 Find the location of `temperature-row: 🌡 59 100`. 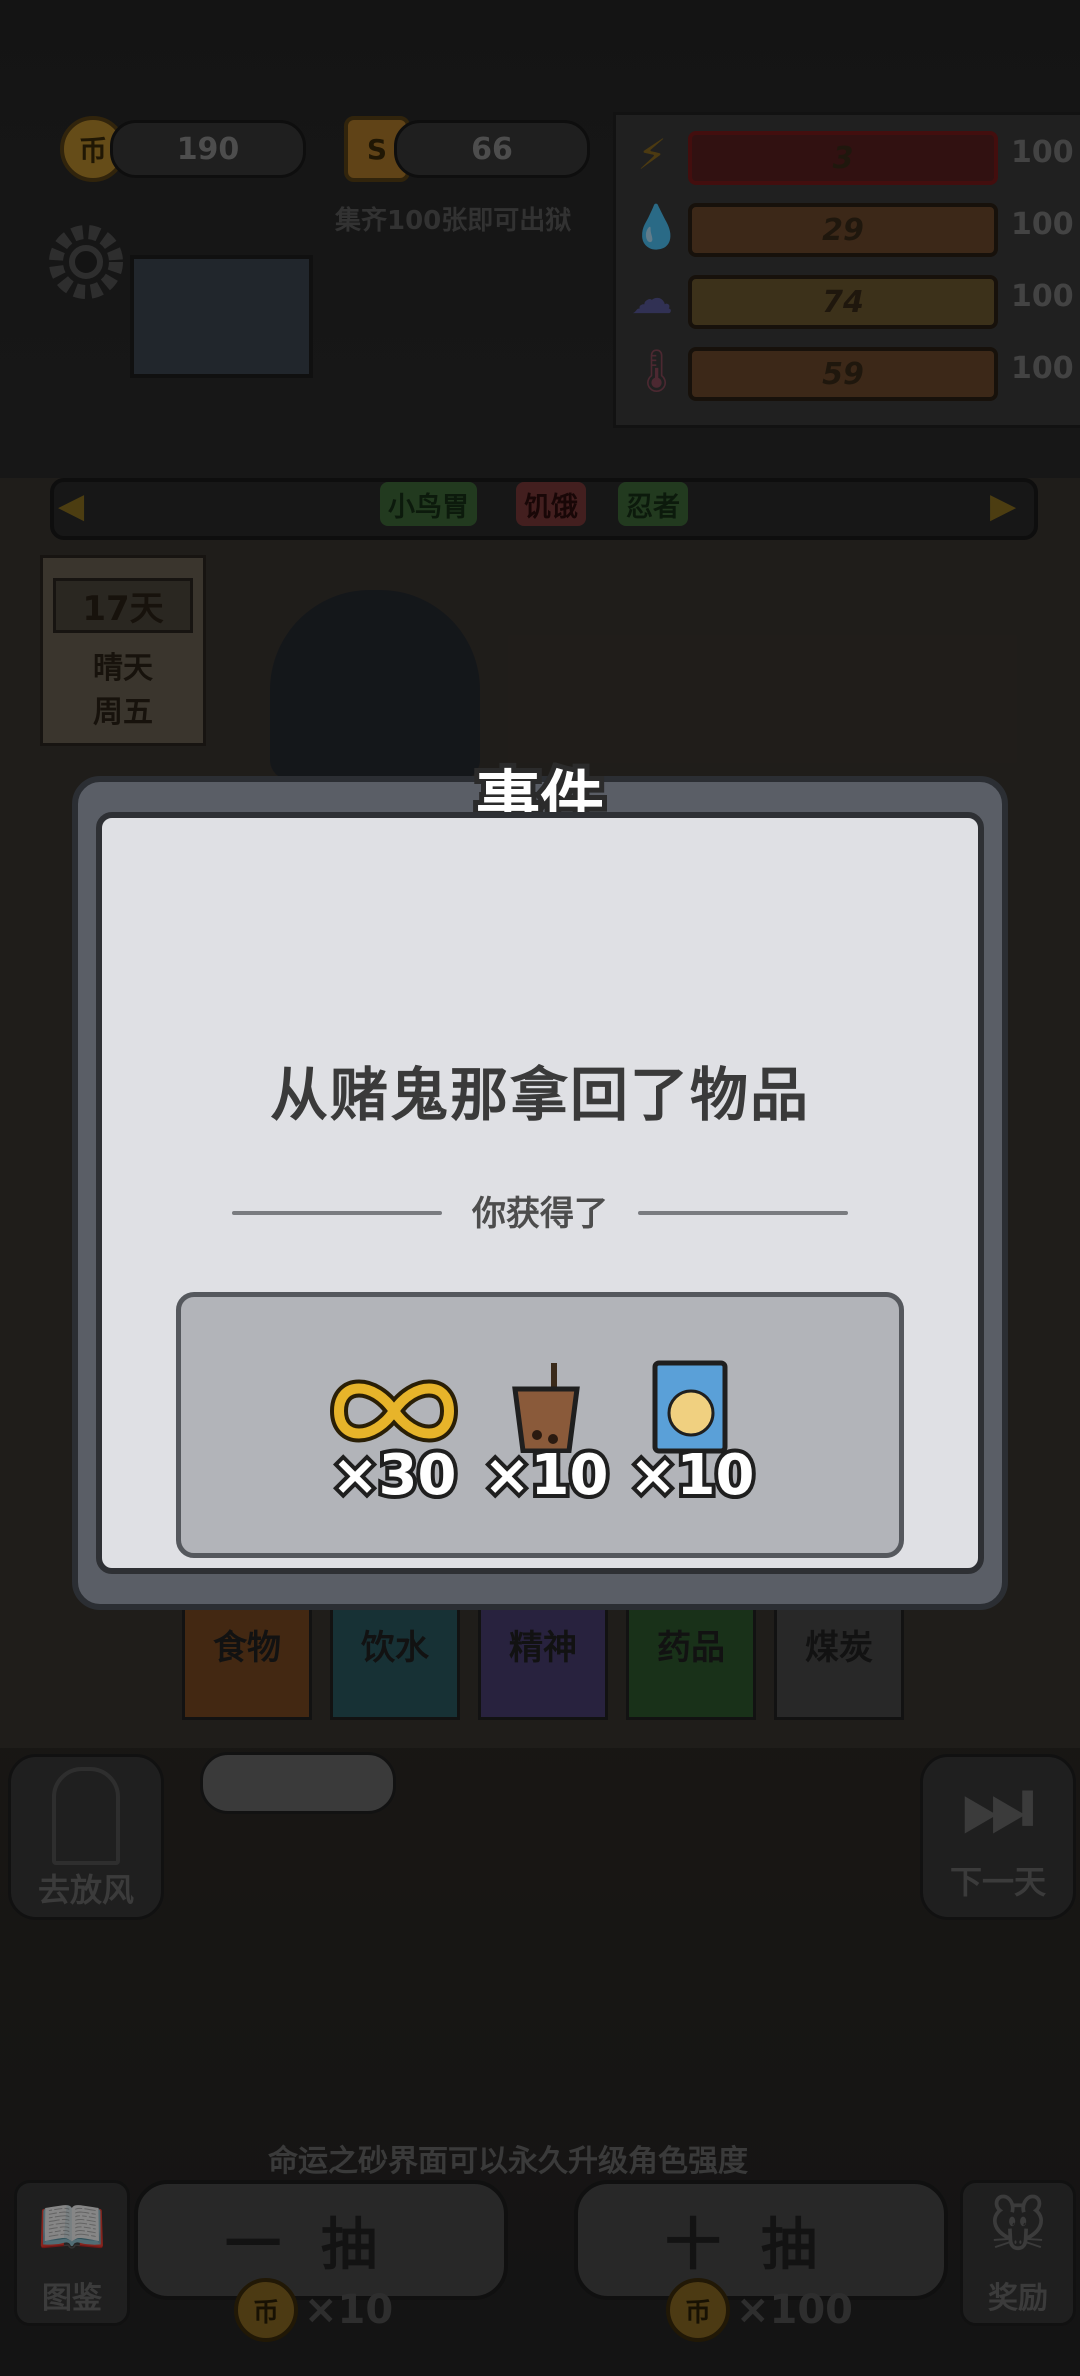

temperature-row: 🌡 59 100 is located at coordinates (848, 371).